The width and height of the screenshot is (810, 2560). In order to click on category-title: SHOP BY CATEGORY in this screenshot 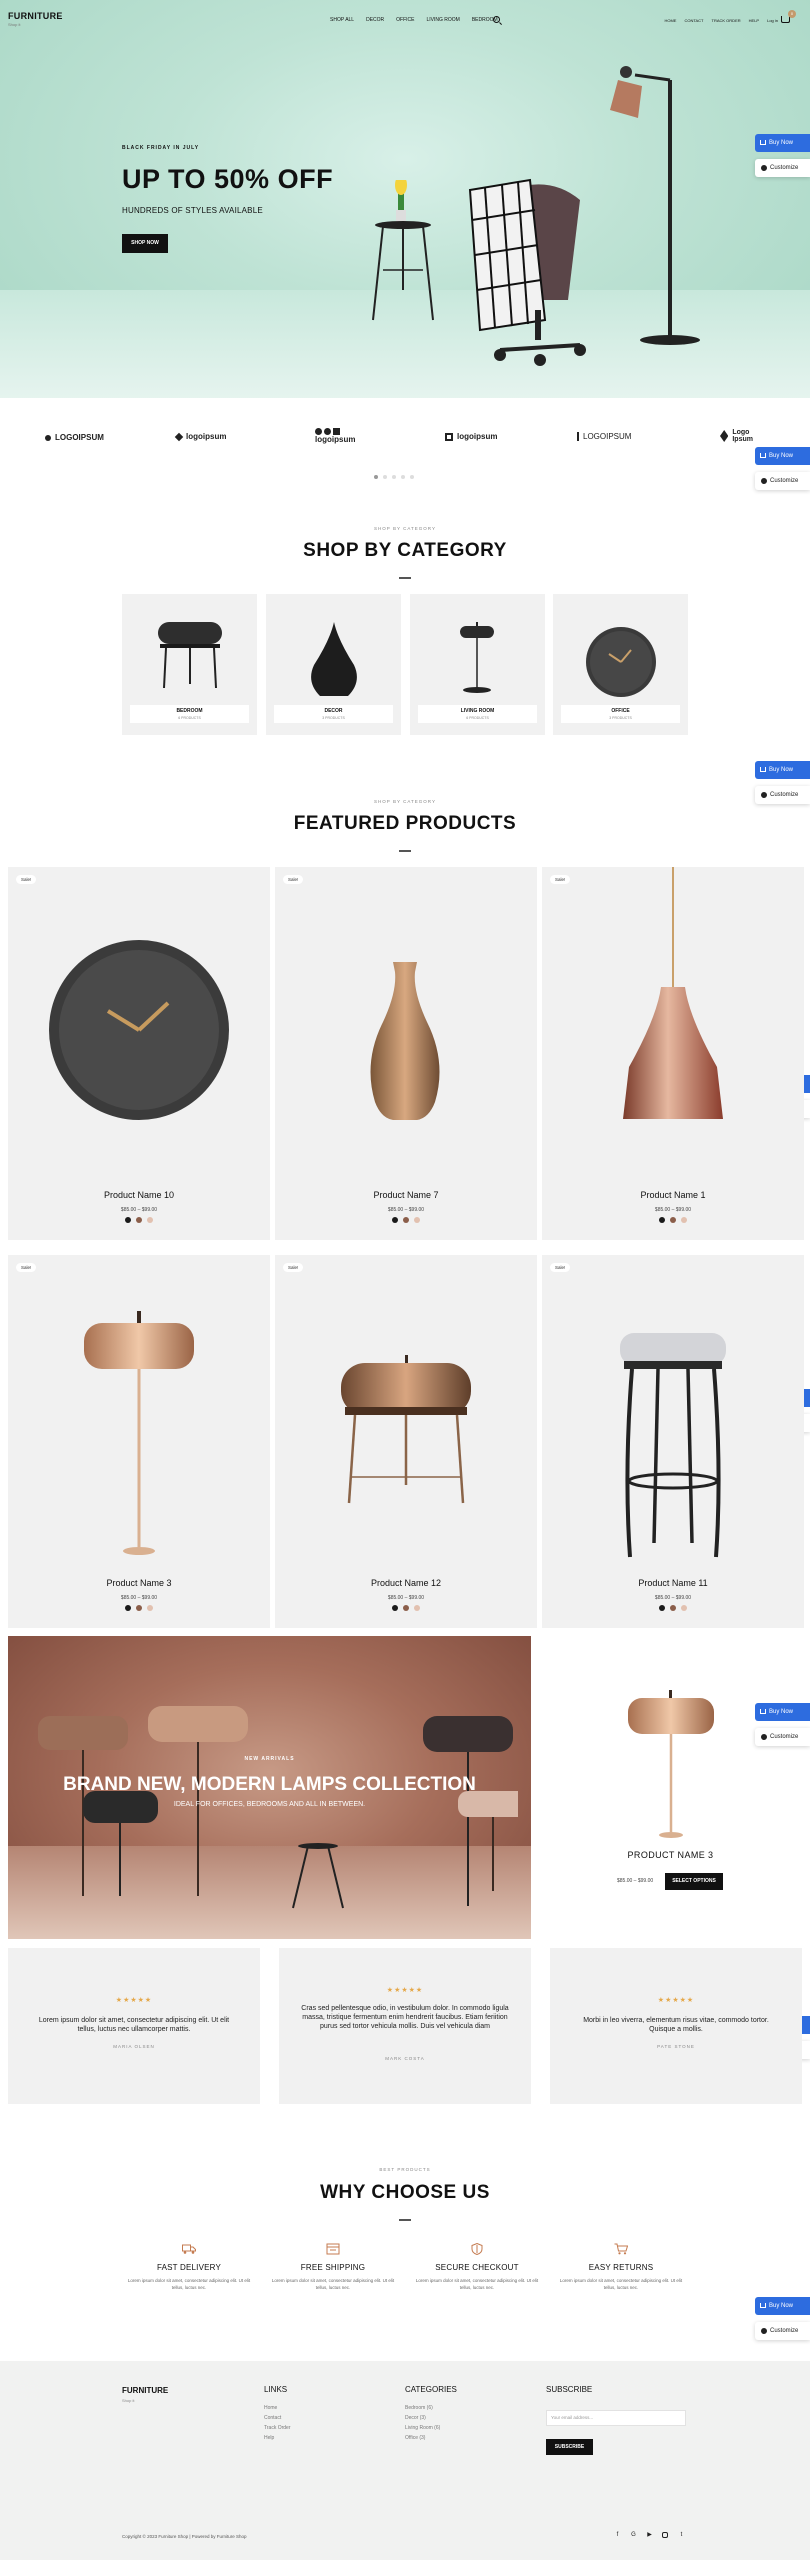, I will do `click(405, 550)`.